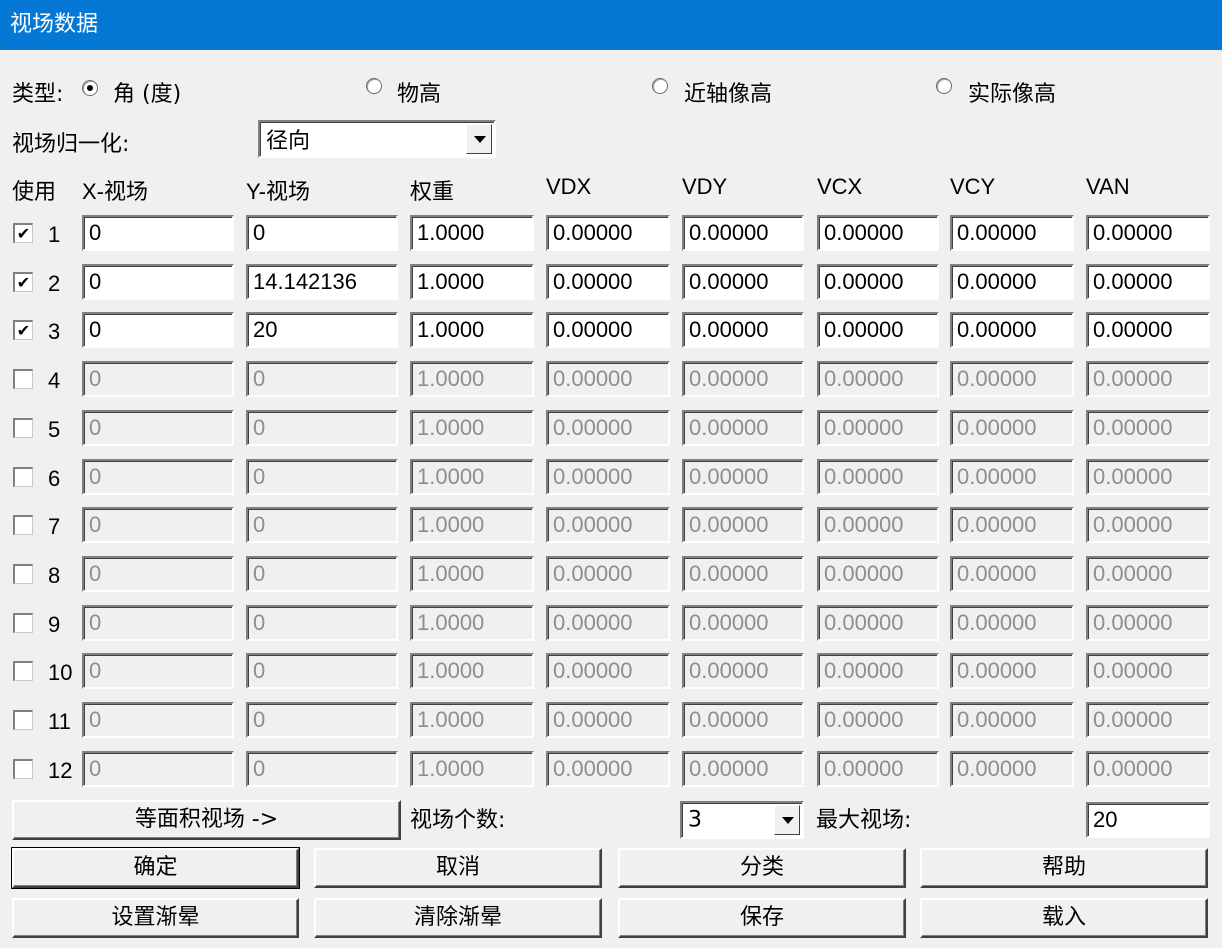 The image size is (1222, 948). What do you see at coordinates (742, 820) in the screenshot?
I see `field-count-select: 3` at bounding box center [742, 820].